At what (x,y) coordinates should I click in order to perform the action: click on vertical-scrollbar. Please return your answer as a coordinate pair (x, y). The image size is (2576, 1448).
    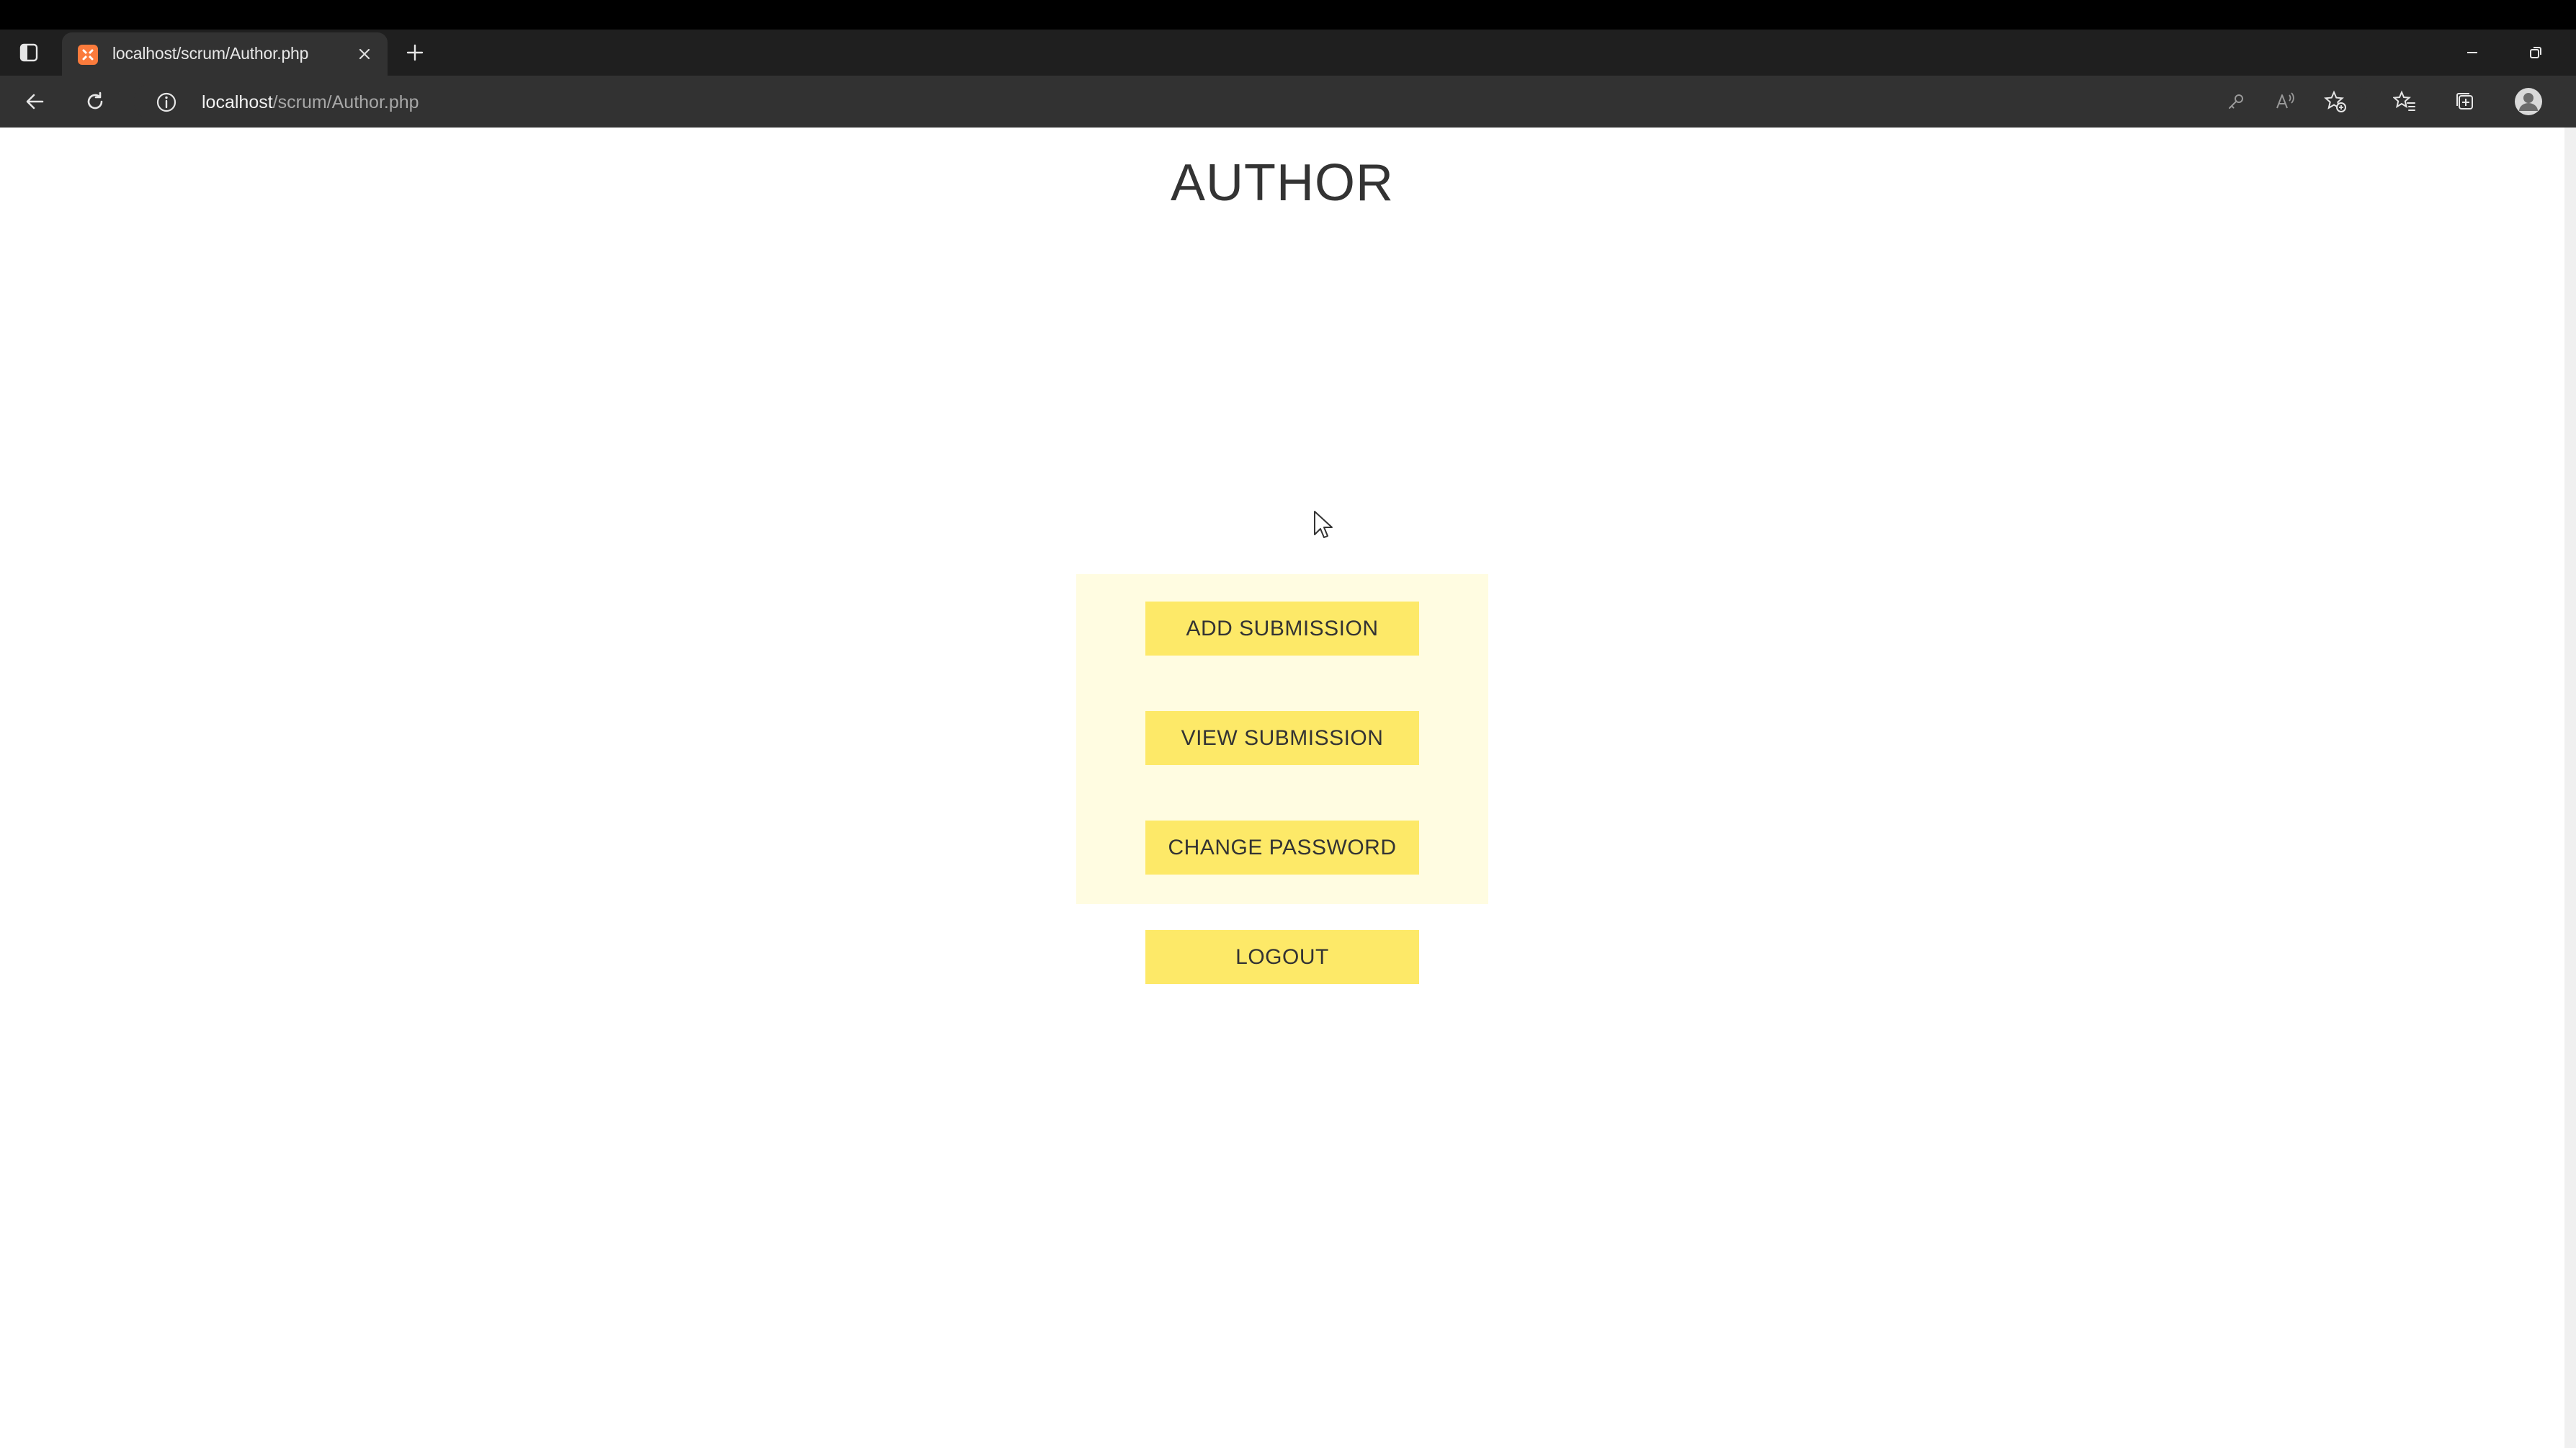
    Looking at the image, I should click on (2570, 788).